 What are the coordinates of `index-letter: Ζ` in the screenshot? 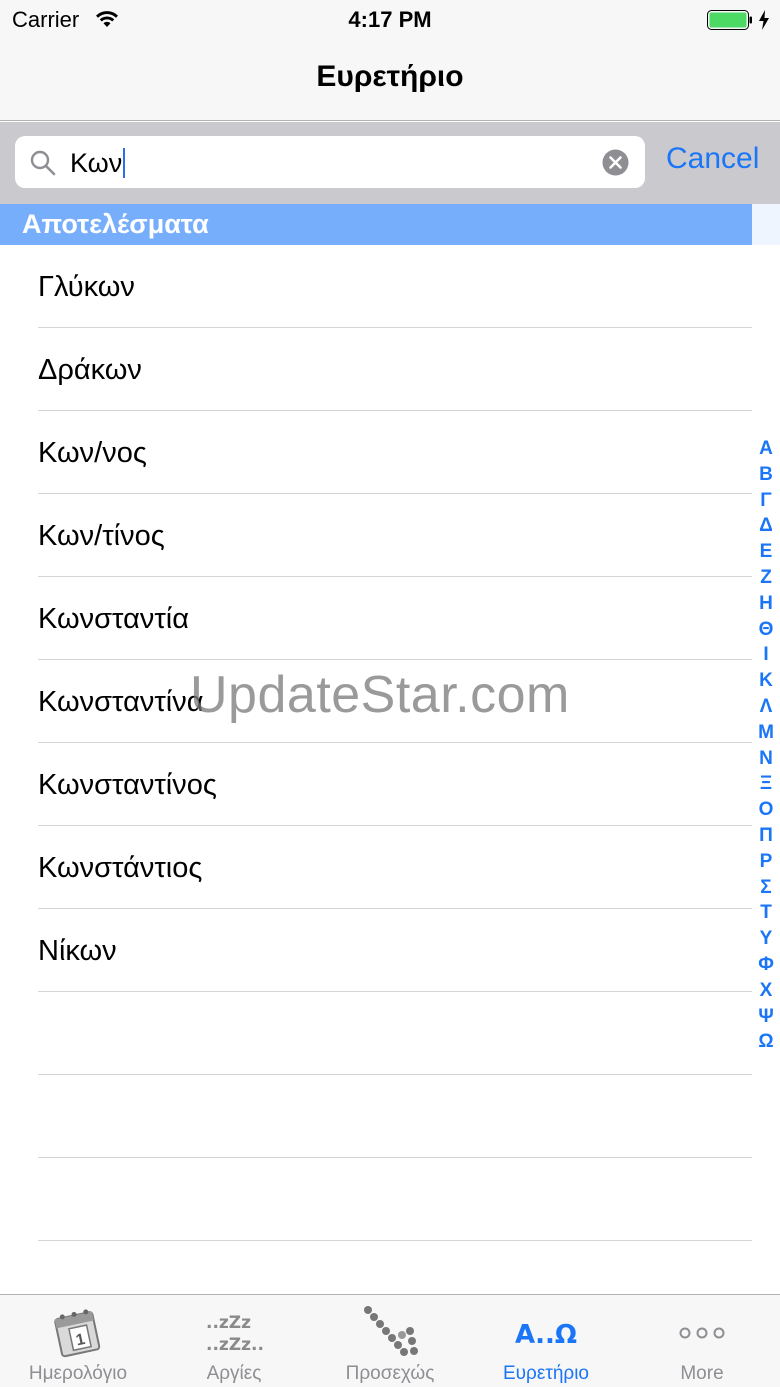 It's located at (766, 578).